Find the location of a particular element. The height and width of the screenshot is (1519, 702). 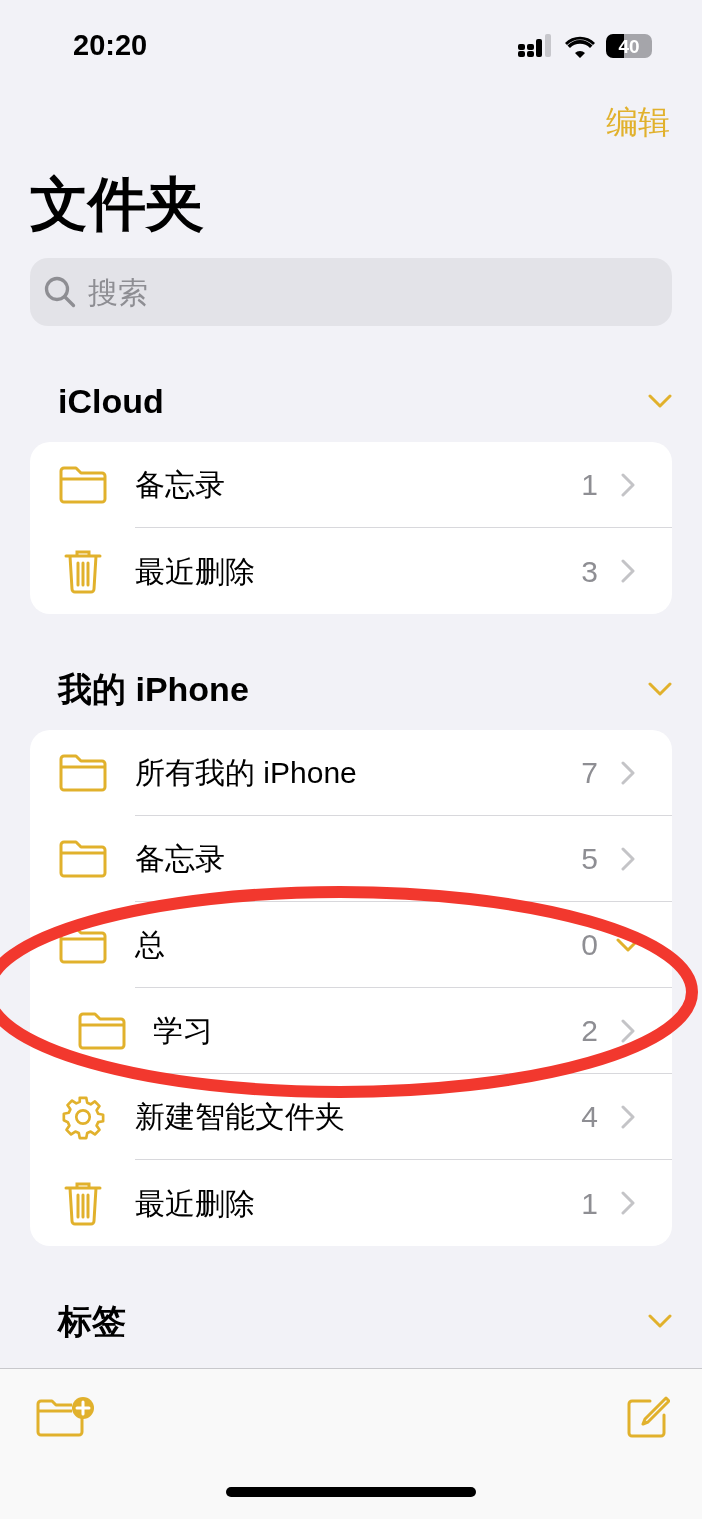

folder-name: 总 is located at coordinates (150, 945).